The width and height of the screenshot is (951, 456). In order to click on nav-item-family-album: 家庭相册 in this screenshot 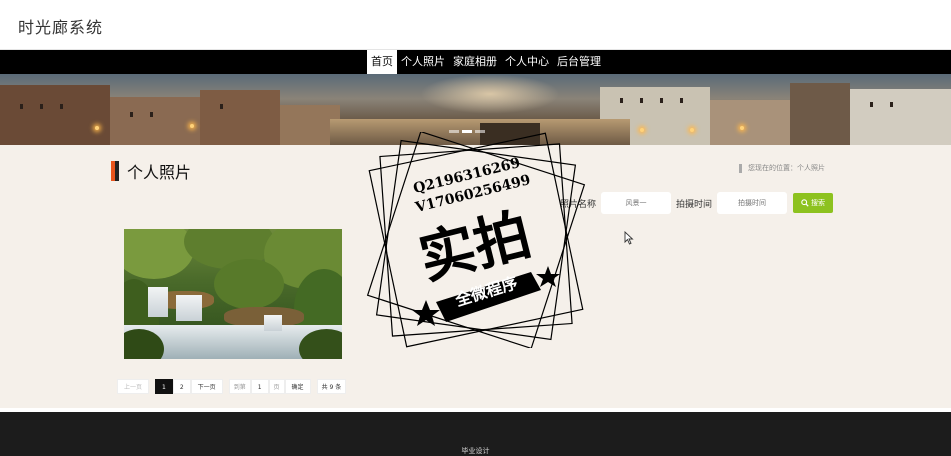, I will do `click(475, 62)`.